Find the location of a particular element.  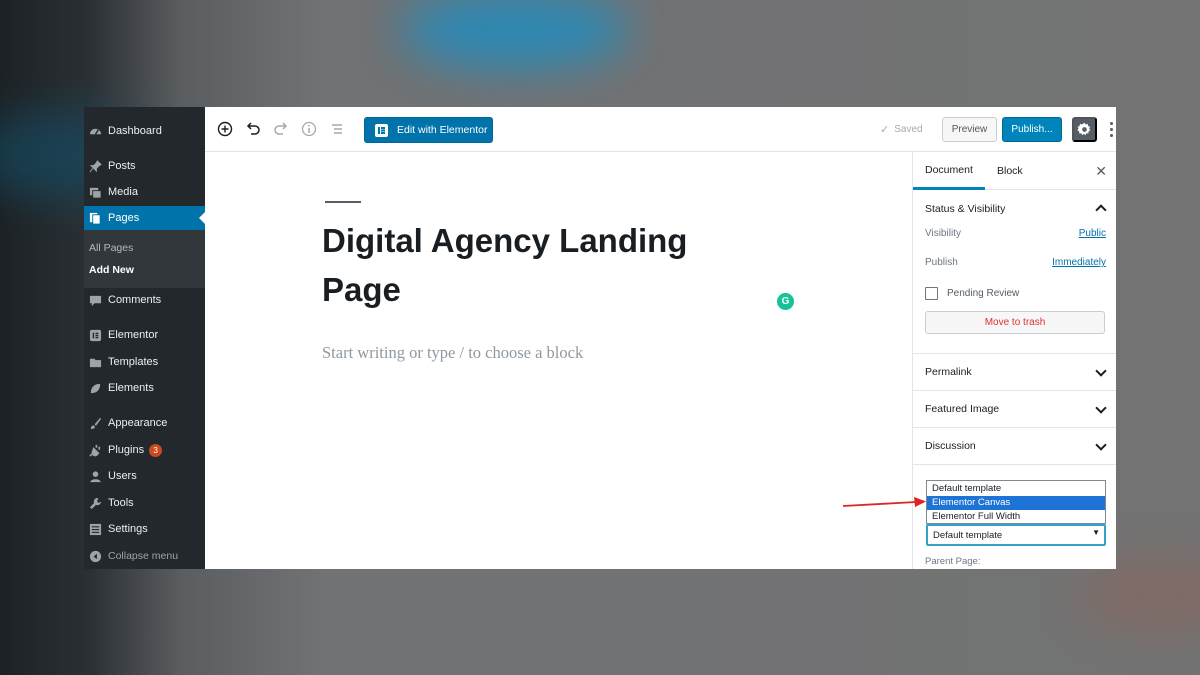

user-icon is located at coordinates (95, 476).